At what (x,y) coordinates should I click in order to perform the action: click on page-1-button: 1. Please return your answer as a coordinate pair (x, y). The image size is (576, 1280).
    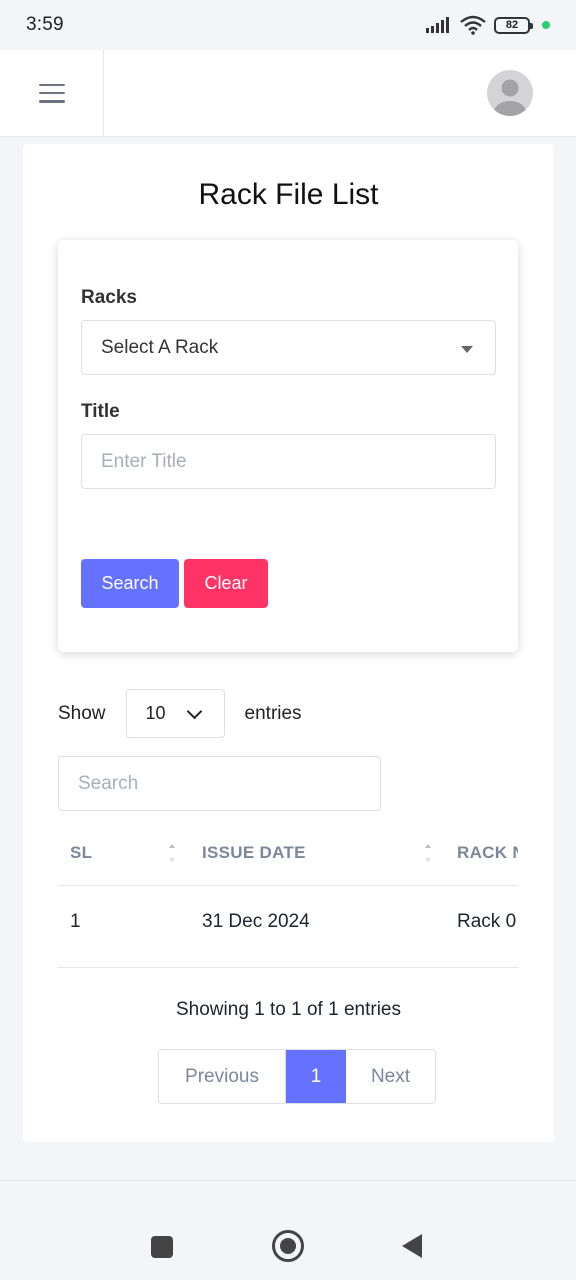
    Looking at the image, I should click on (316, 1076).